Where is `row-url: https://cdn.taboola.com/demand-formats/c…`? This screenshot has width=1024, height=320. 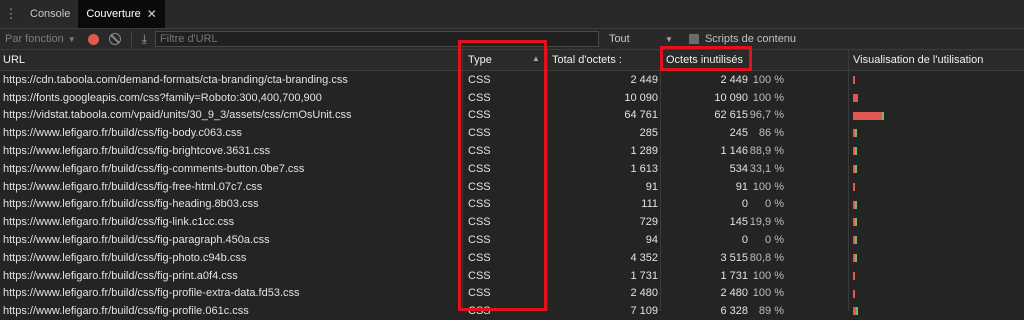
row-url: https://cdn.taboola.com/demand-formats/c… is located at coordinates (175, 79).